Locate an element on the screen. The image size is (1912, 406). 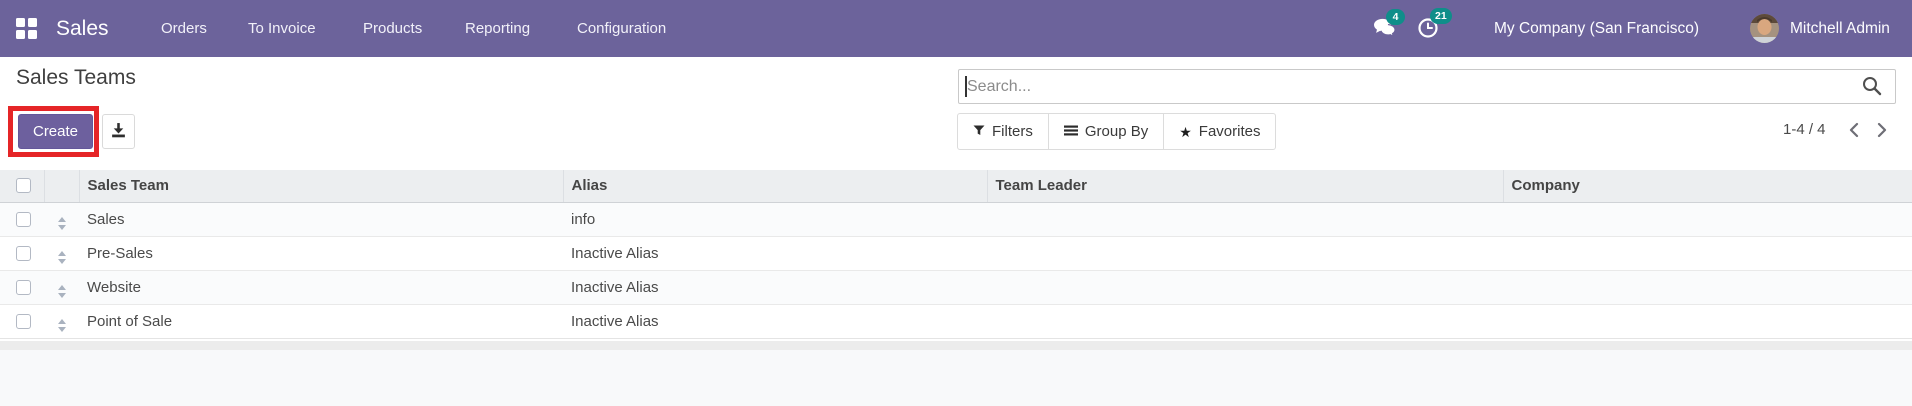
table-row: Website Inactive Alias is located at coordinates (956, 287).